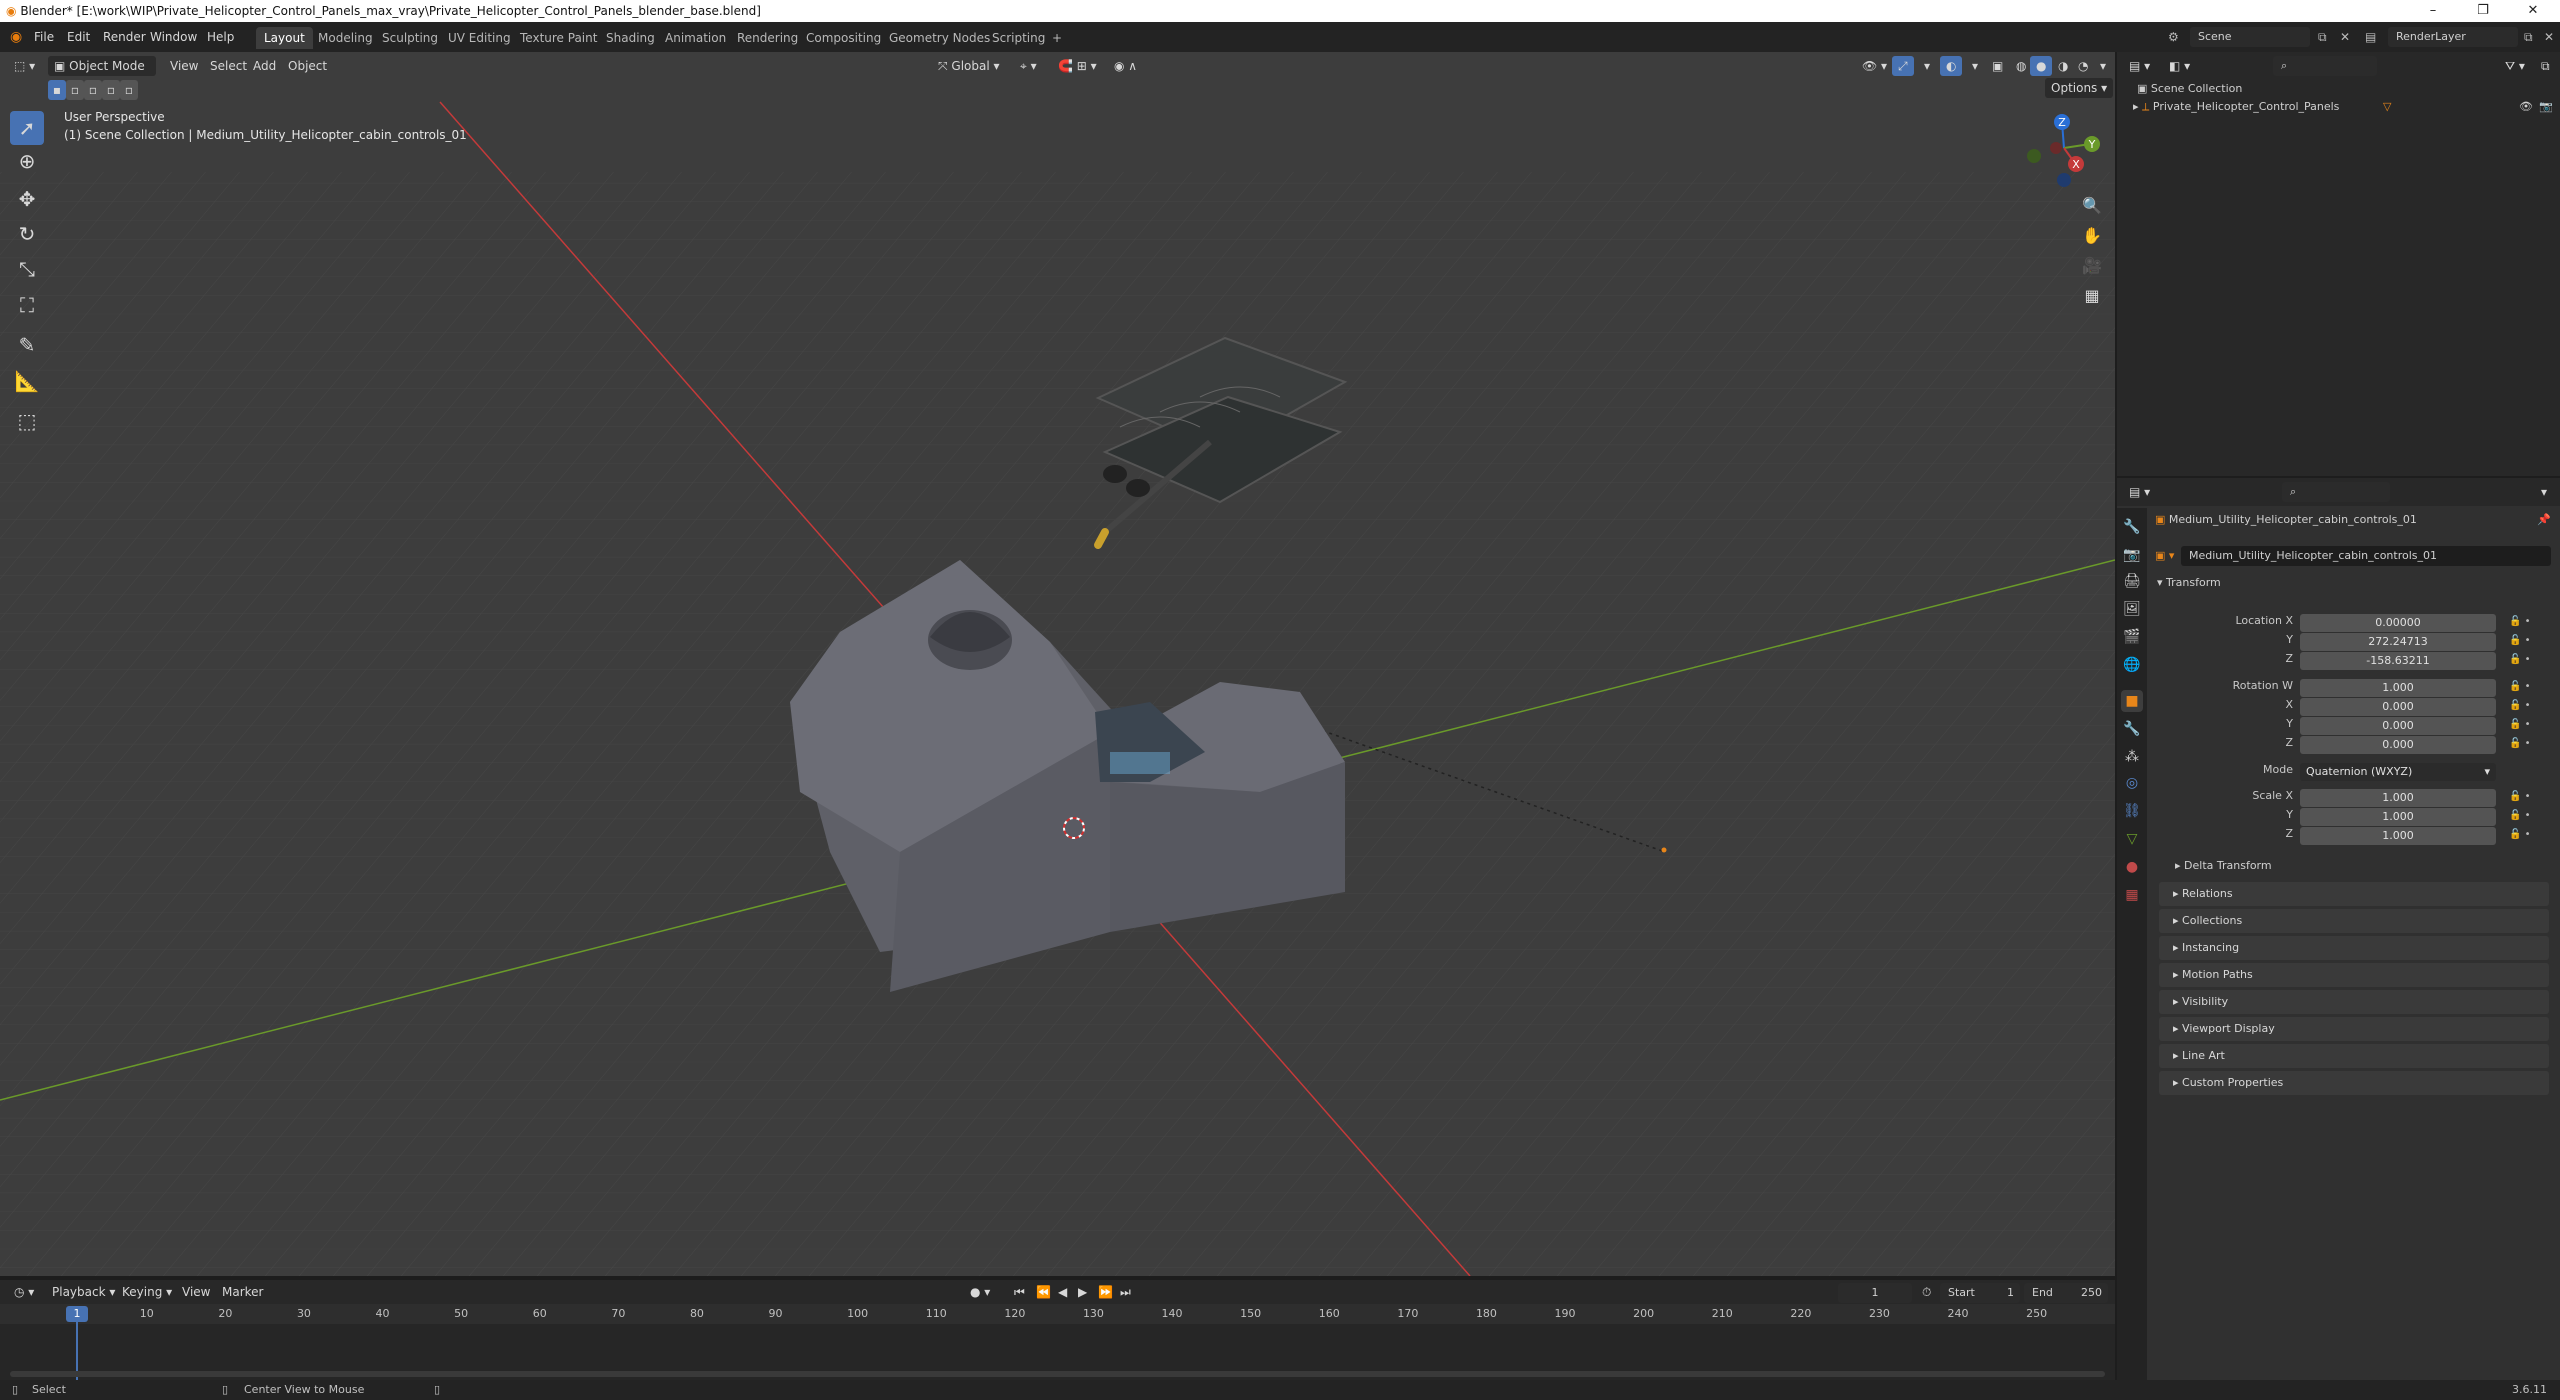 The image size is (2560, 1400). I want to click on expand-arrow-icon: ▸, so click(2136, 106).